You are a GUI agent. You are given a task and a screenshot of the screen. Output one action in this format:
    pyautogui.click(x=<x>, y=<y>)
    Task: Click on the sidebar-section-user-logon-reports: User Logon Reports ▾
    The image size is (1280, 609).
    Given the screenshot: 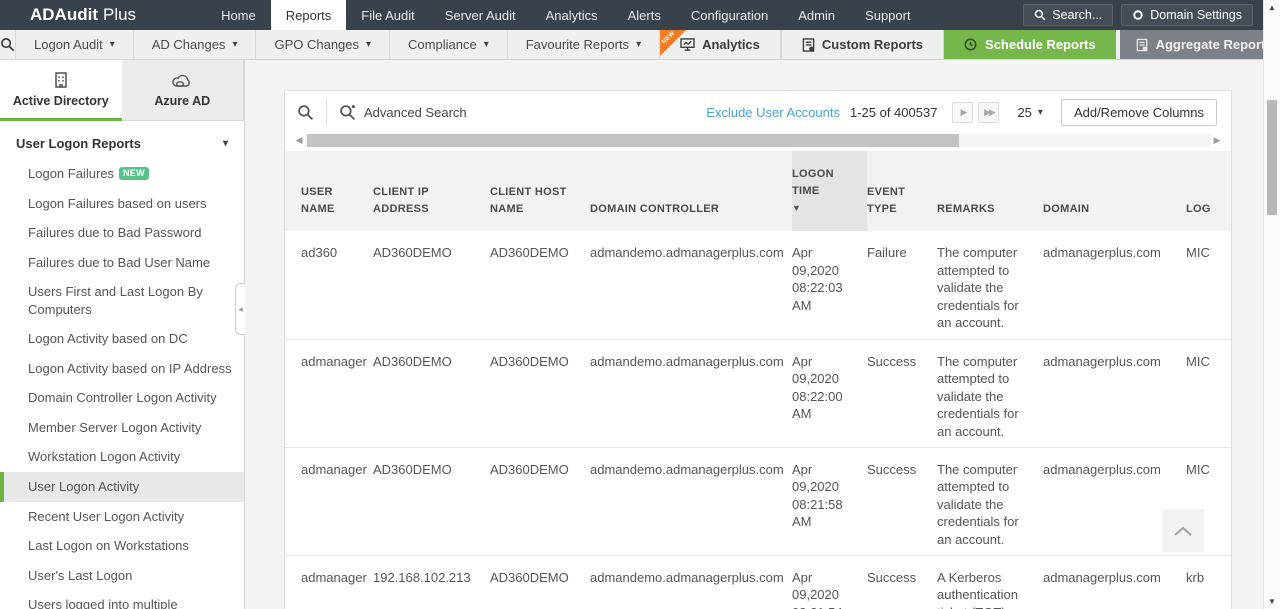 What is the action you would take?
    pyautogui.click(x=122, y=140)
    